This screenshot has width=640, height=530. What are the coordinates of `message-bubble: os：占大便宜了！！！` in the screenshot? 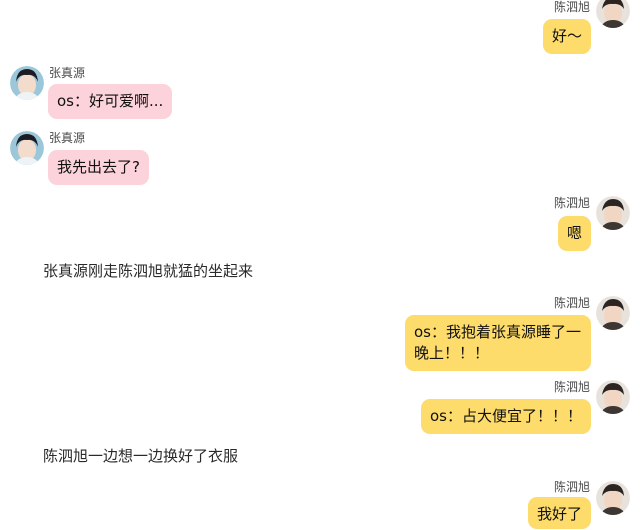 It's located at (506, 416).